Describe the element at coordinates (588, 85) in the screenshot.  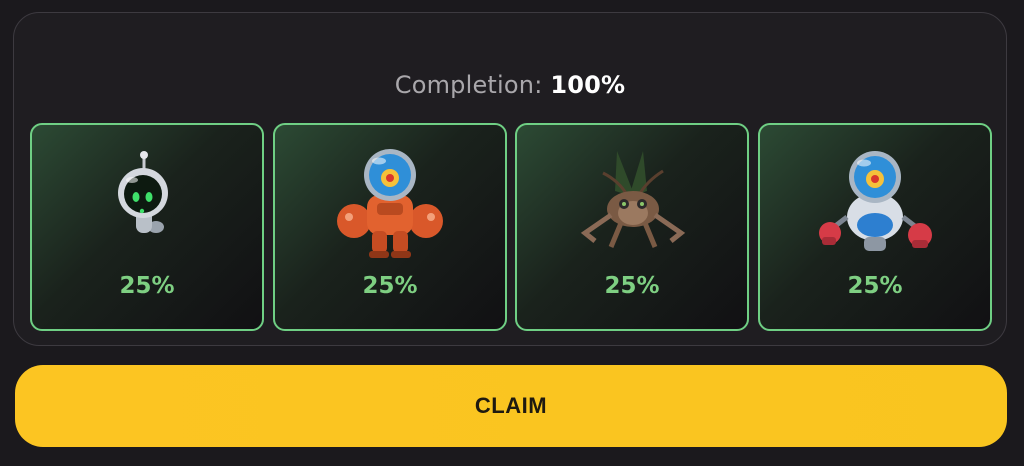
I see `completion-value: 100%` at that location.